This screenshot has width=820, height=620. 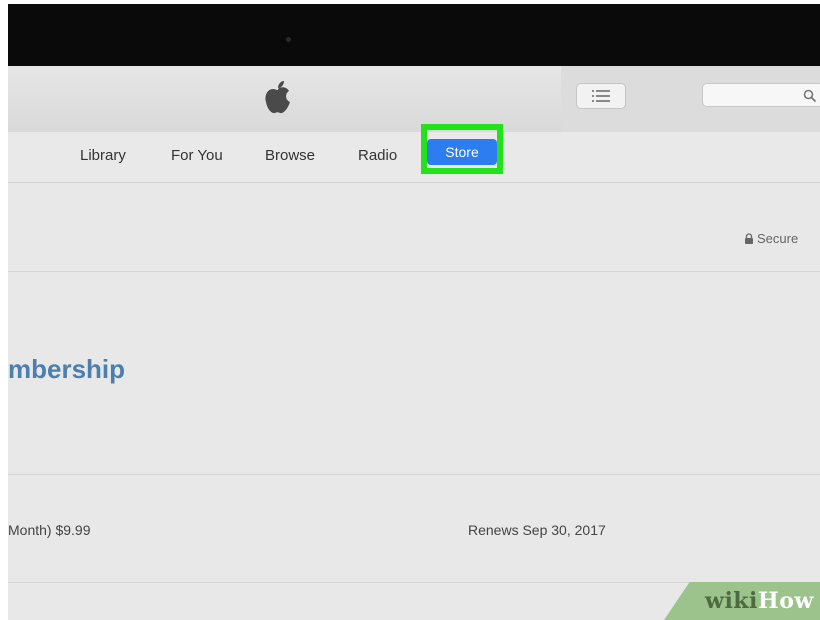 I want to click on search-input, so click(x=756, y=96).